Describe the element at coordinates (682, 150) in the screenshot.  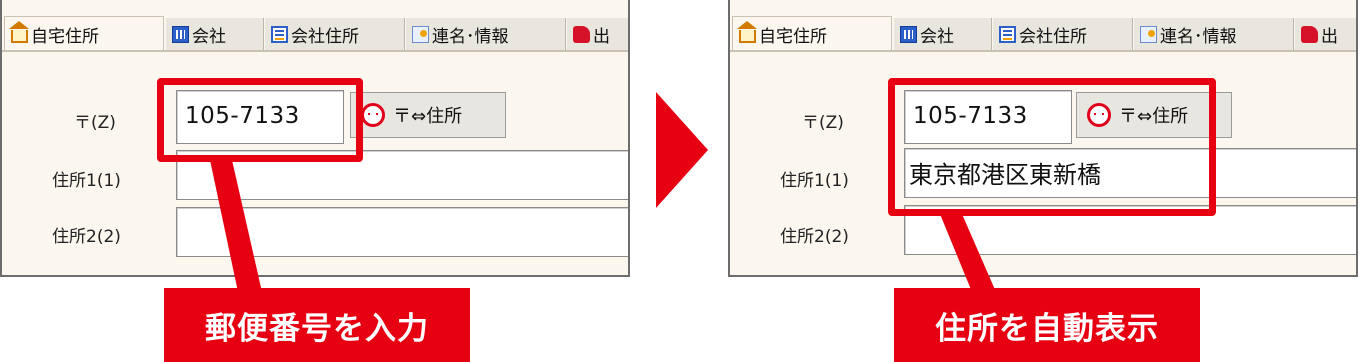
I see `next-step-arrow-icon` at that location.